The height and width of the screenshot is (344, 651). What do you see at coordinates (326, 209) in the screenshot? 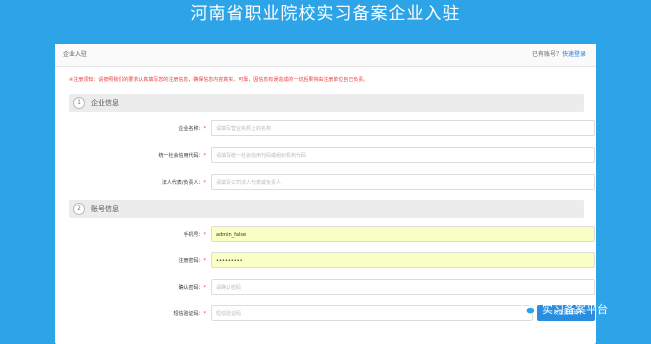
I see `section-account-info: 2 账号信息` at bounding box center [326, 209].